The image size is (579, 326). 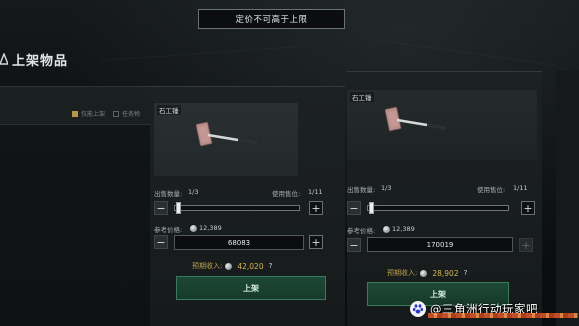 I want to click on expected-income: 预期收入: 28,902 ?, so click(x=427, y=273).